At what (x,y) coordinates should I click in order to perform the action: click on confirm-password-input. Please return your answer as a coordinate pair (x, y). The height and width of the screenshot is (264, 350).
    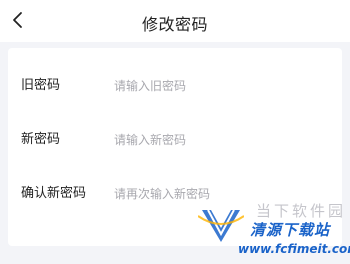
    Looking at the image, I should click on (219, 194).